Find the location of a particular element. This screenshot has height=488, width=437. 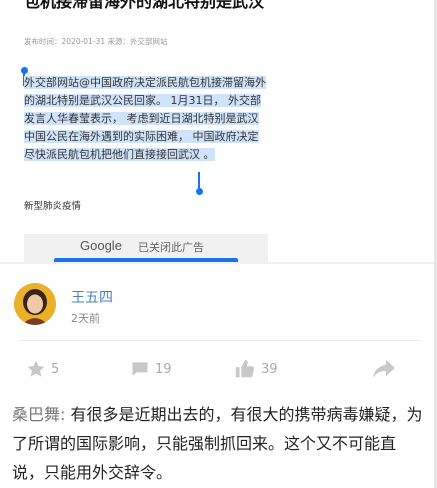

star-icon is located at coordinates (36, 368).